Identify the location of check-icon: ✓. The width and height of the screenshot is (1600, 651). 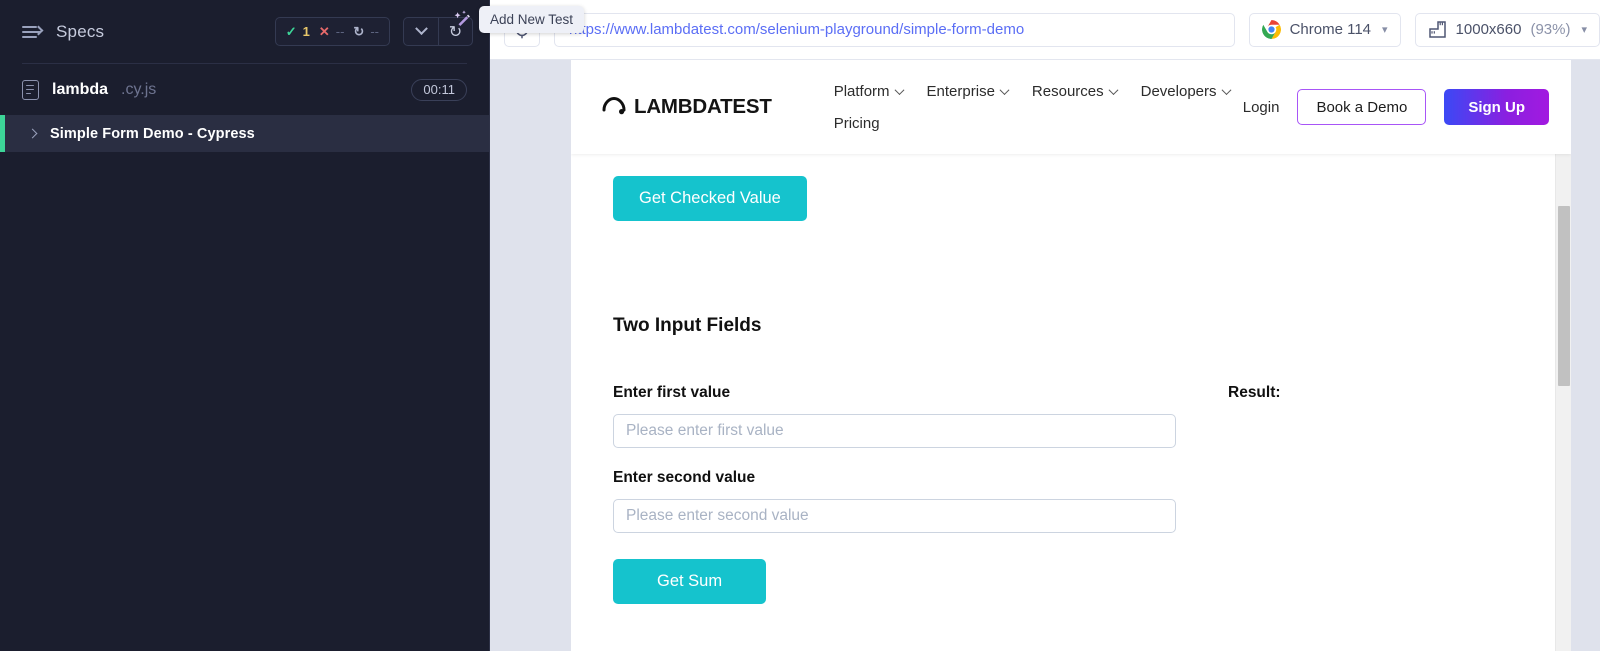
(291, 31).